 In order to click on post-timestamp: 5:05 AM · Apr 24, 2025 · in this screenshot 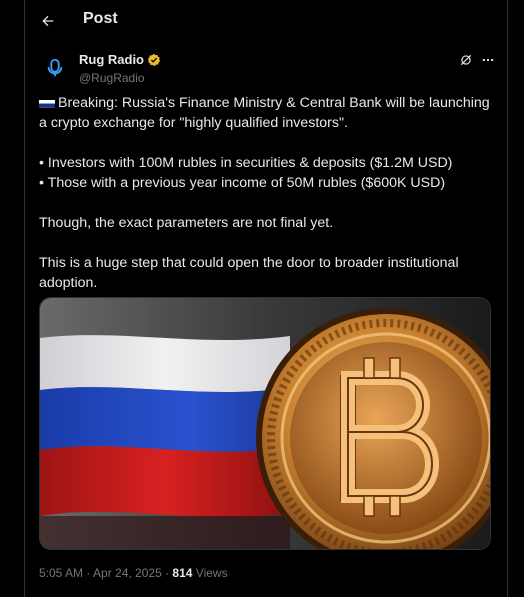, I will do `click(105, 573)`.